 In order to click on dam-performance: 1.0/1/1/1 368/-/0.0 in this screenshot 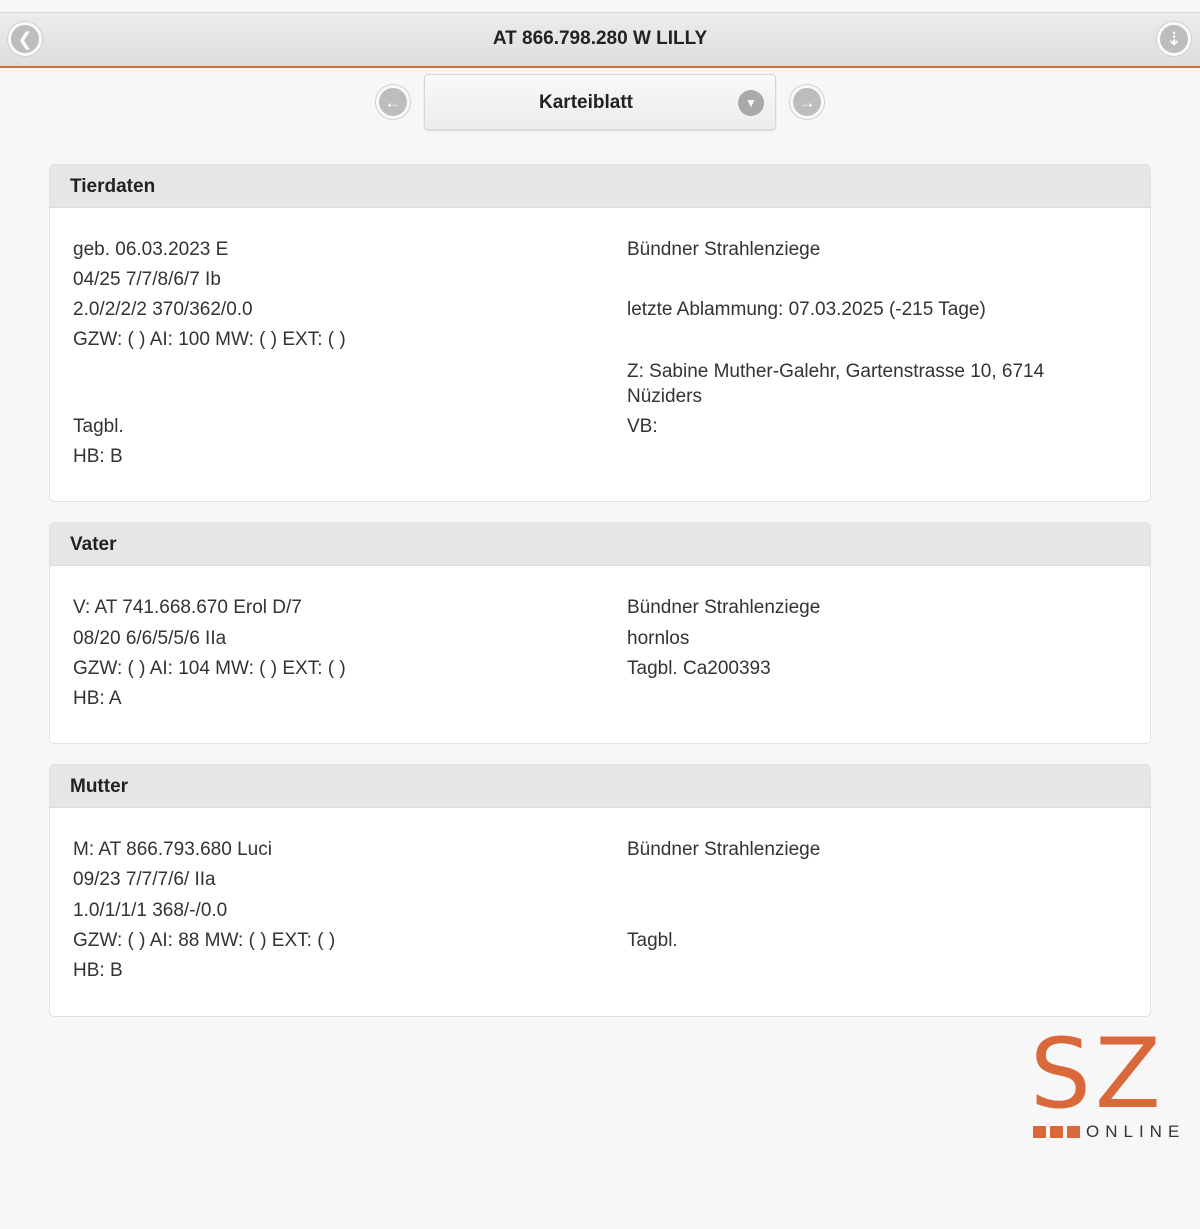, I will do `click(150, 910)`.